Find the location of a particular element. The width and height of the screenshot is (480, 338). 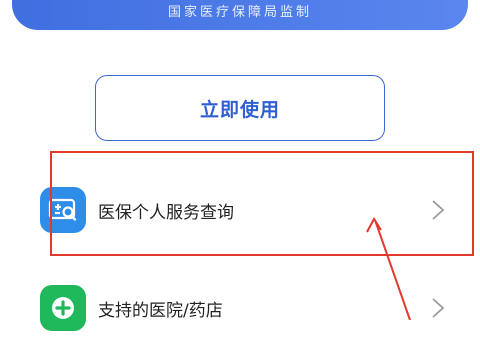

chevron-right-icon is located at coordinates (438, 308).